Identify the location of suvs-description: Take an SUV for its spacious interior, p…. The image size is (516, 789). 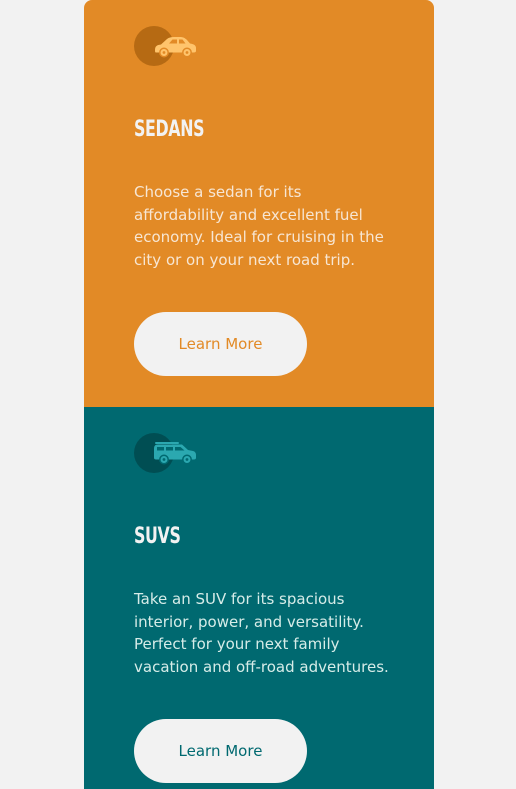
(261, 633).